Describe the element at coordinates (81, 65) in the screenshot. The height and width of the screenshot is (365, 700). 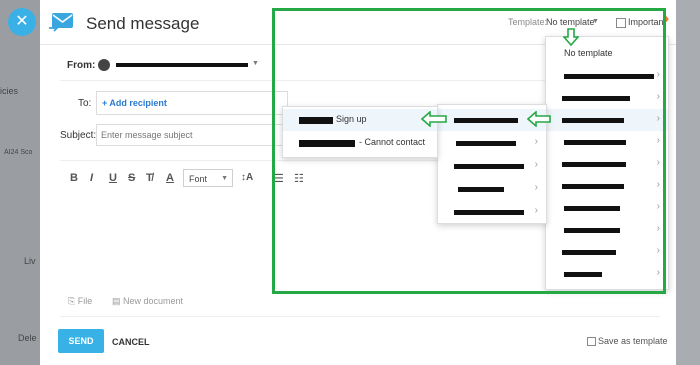
I see `from-label: From:` at that location.